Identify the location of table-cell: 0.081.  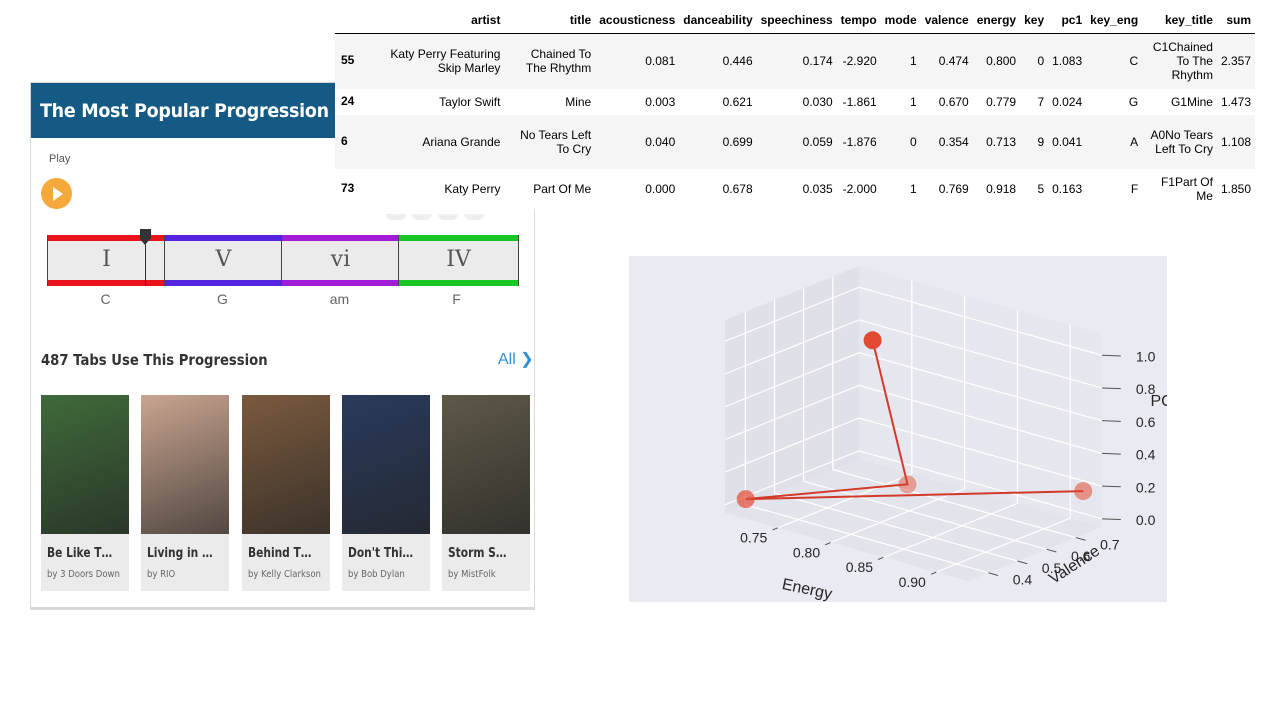
(660, 61).